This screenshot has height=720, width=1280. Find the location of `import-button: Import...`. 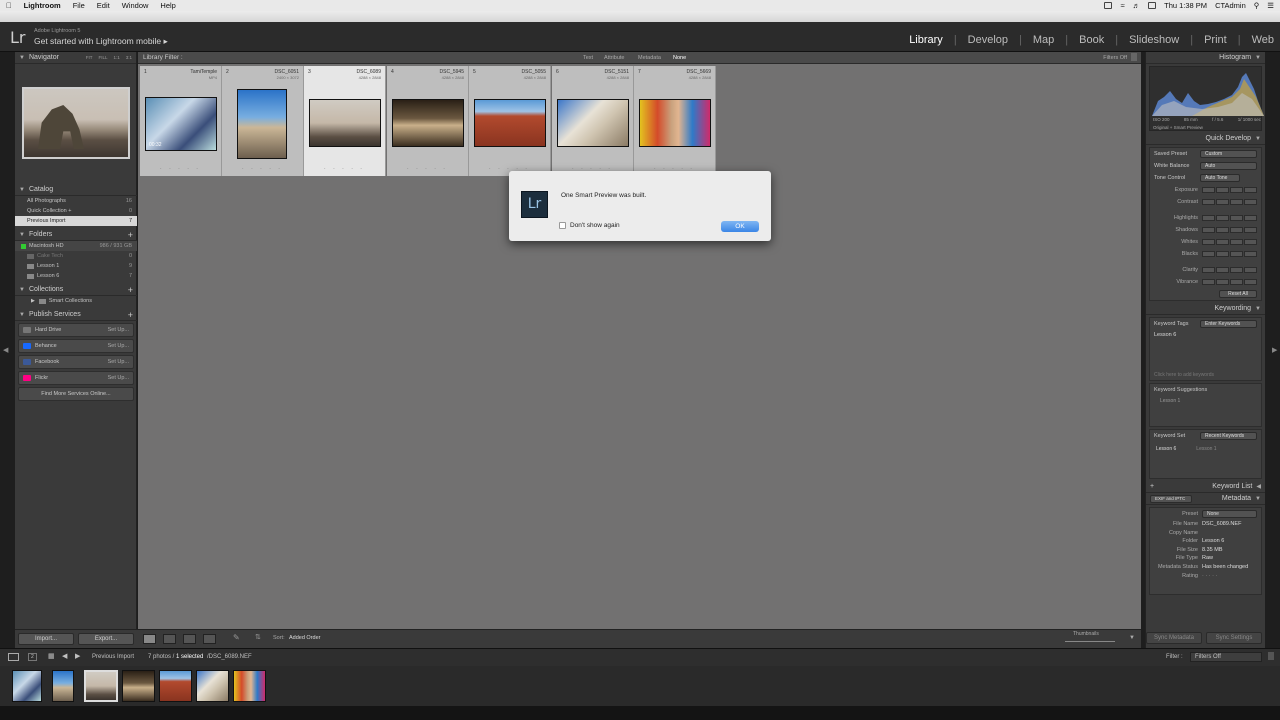

import-button: Import... is located at coordinates (46, 639).